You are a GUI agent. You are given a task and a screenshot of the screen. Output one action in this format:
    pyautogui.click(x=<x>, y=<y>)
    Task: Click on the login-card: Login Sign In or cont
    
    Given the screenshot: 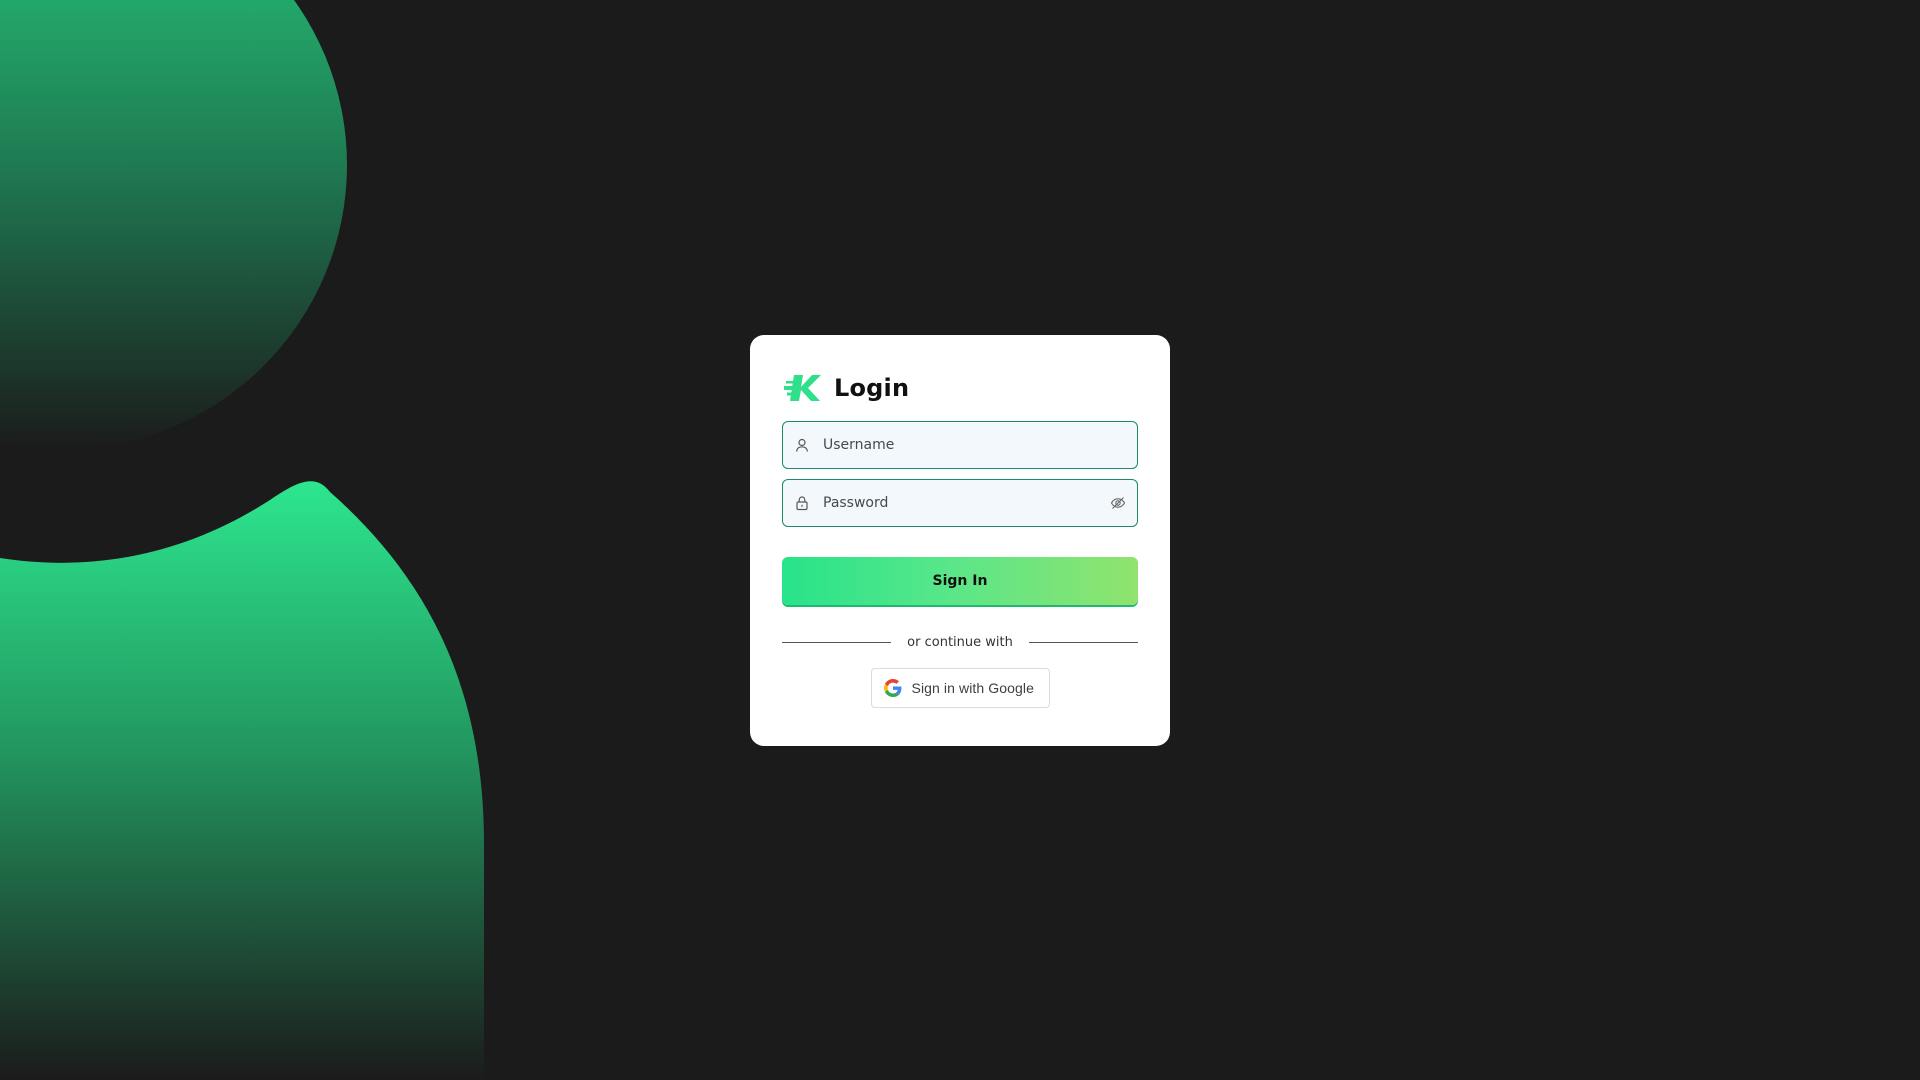 What is the action you would take?
    pyautogui.click(x=960, y=540)
    